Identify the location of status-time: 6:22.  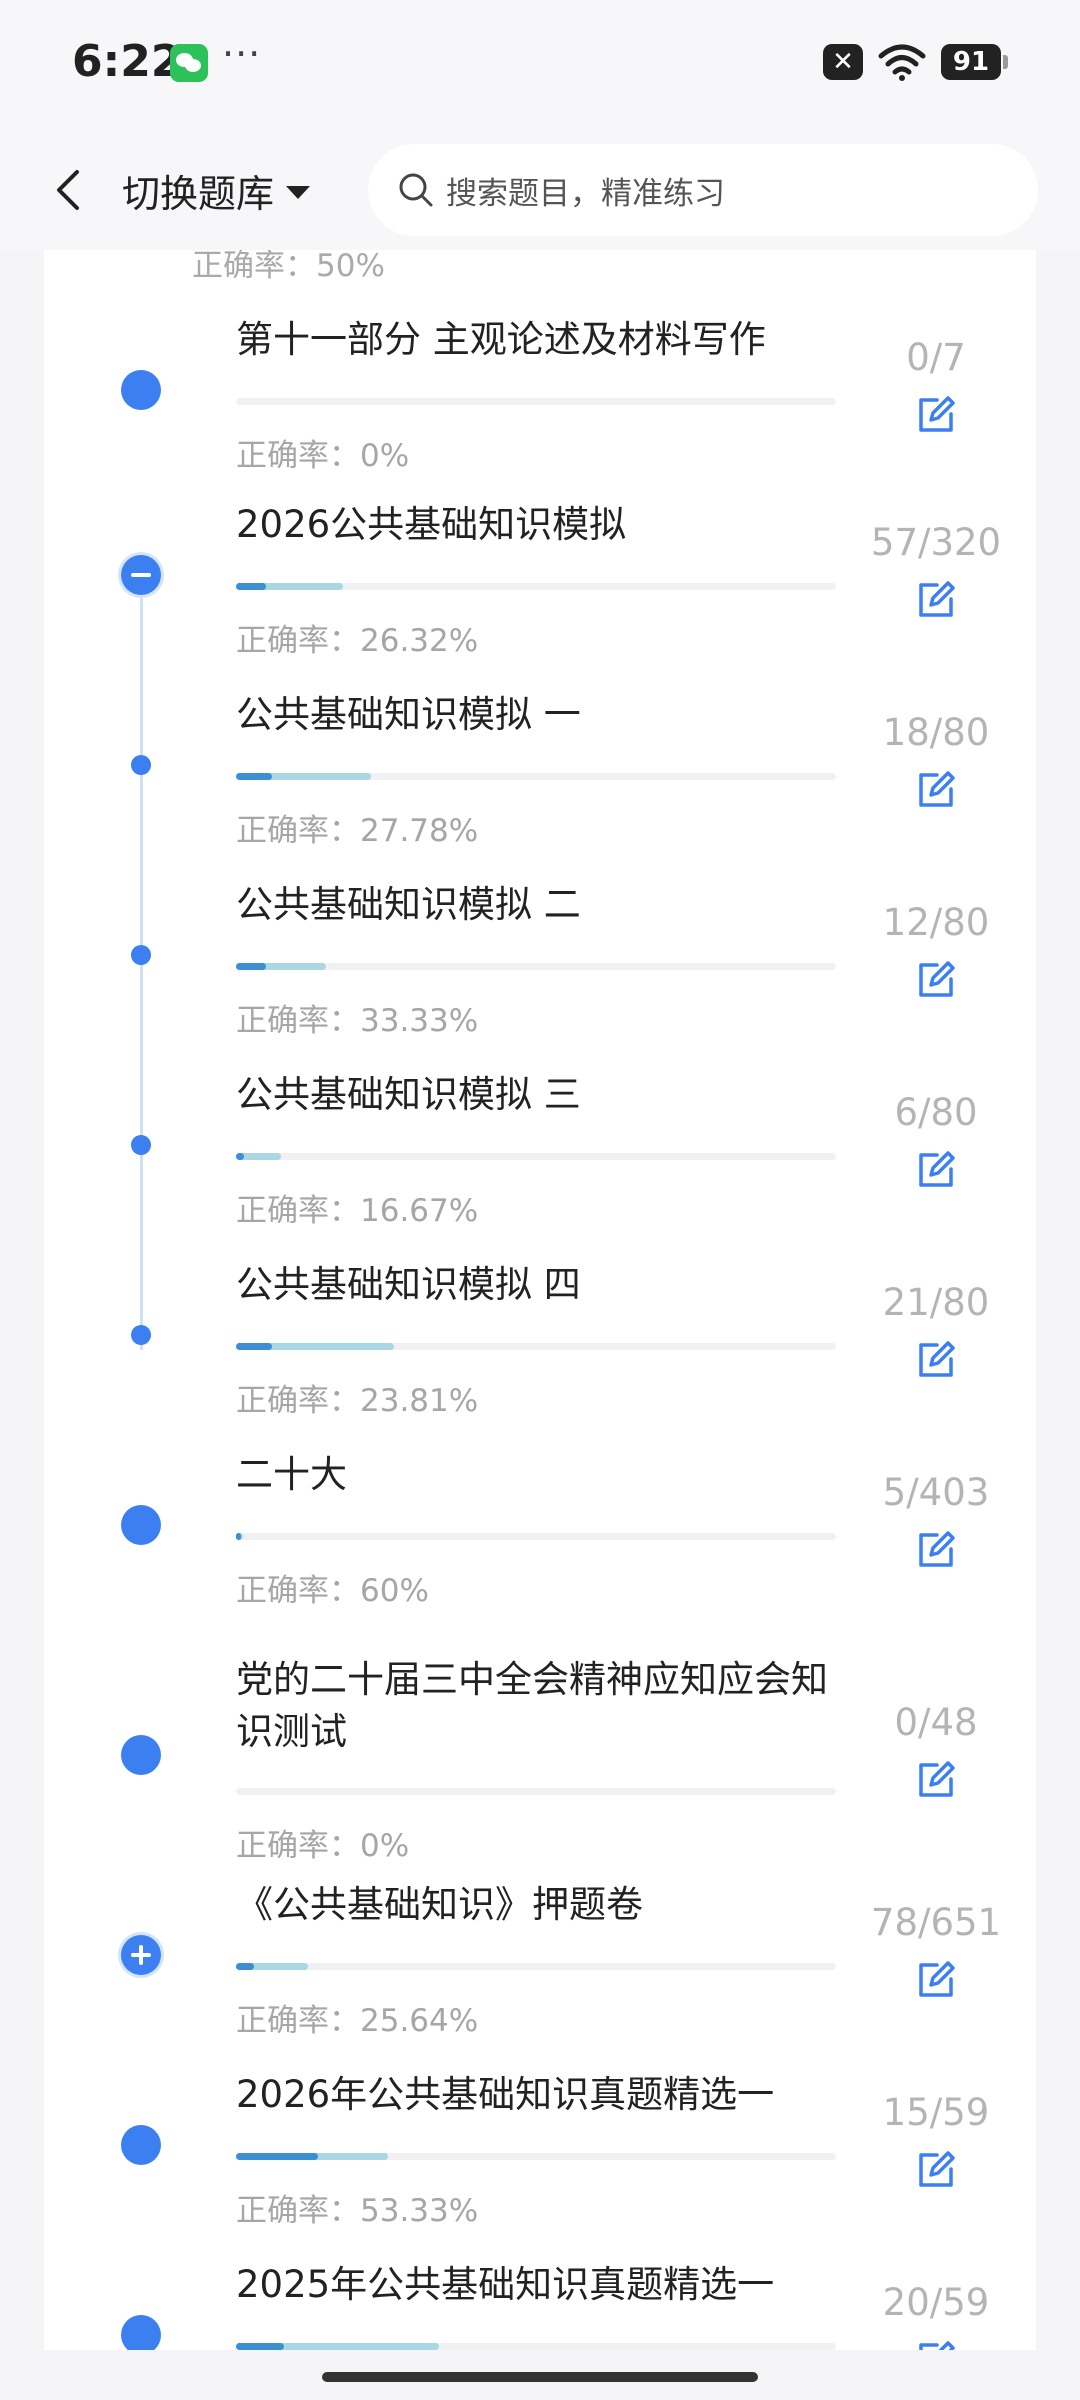
(127, 61).